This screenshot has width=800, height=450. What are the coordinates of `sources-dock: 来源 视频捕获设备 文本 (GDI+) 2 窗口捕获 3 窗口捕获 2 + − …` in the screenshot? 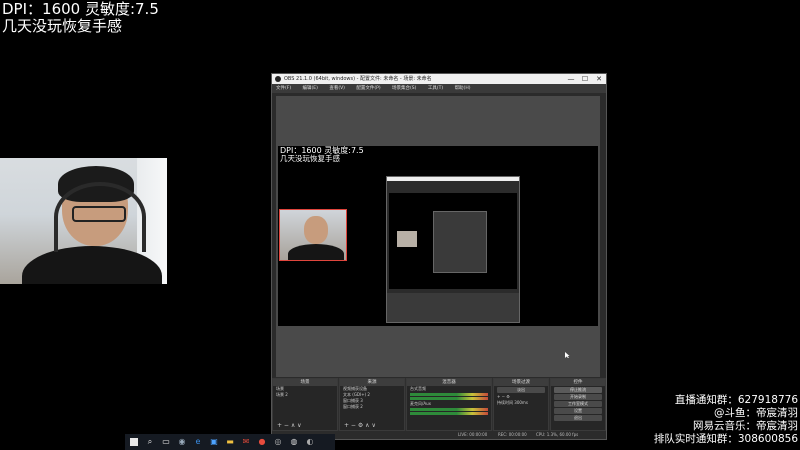 It's located at (372, 404).